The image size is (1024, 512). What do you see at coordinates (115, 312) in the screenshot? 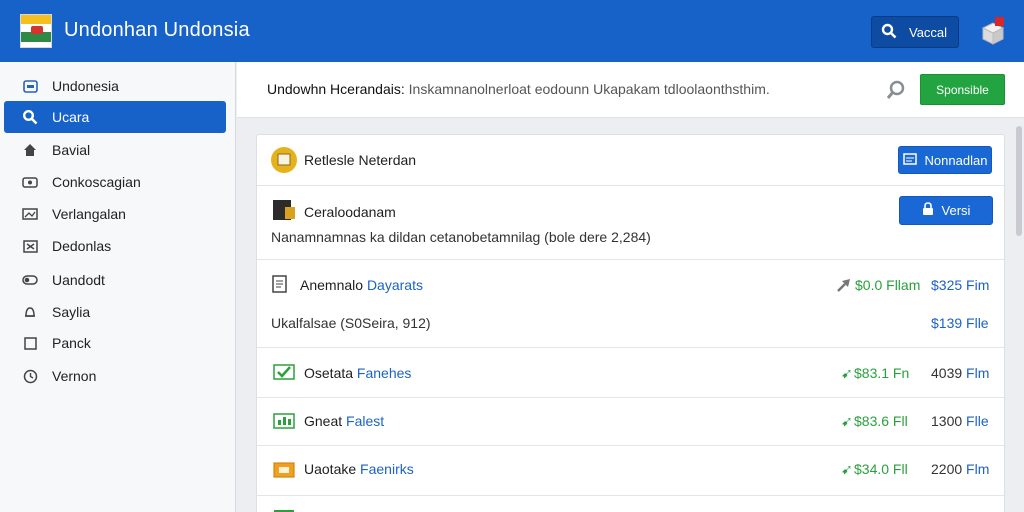
I see `sidebar-item-saylia: Saylia` at bounding box center [115, 312].